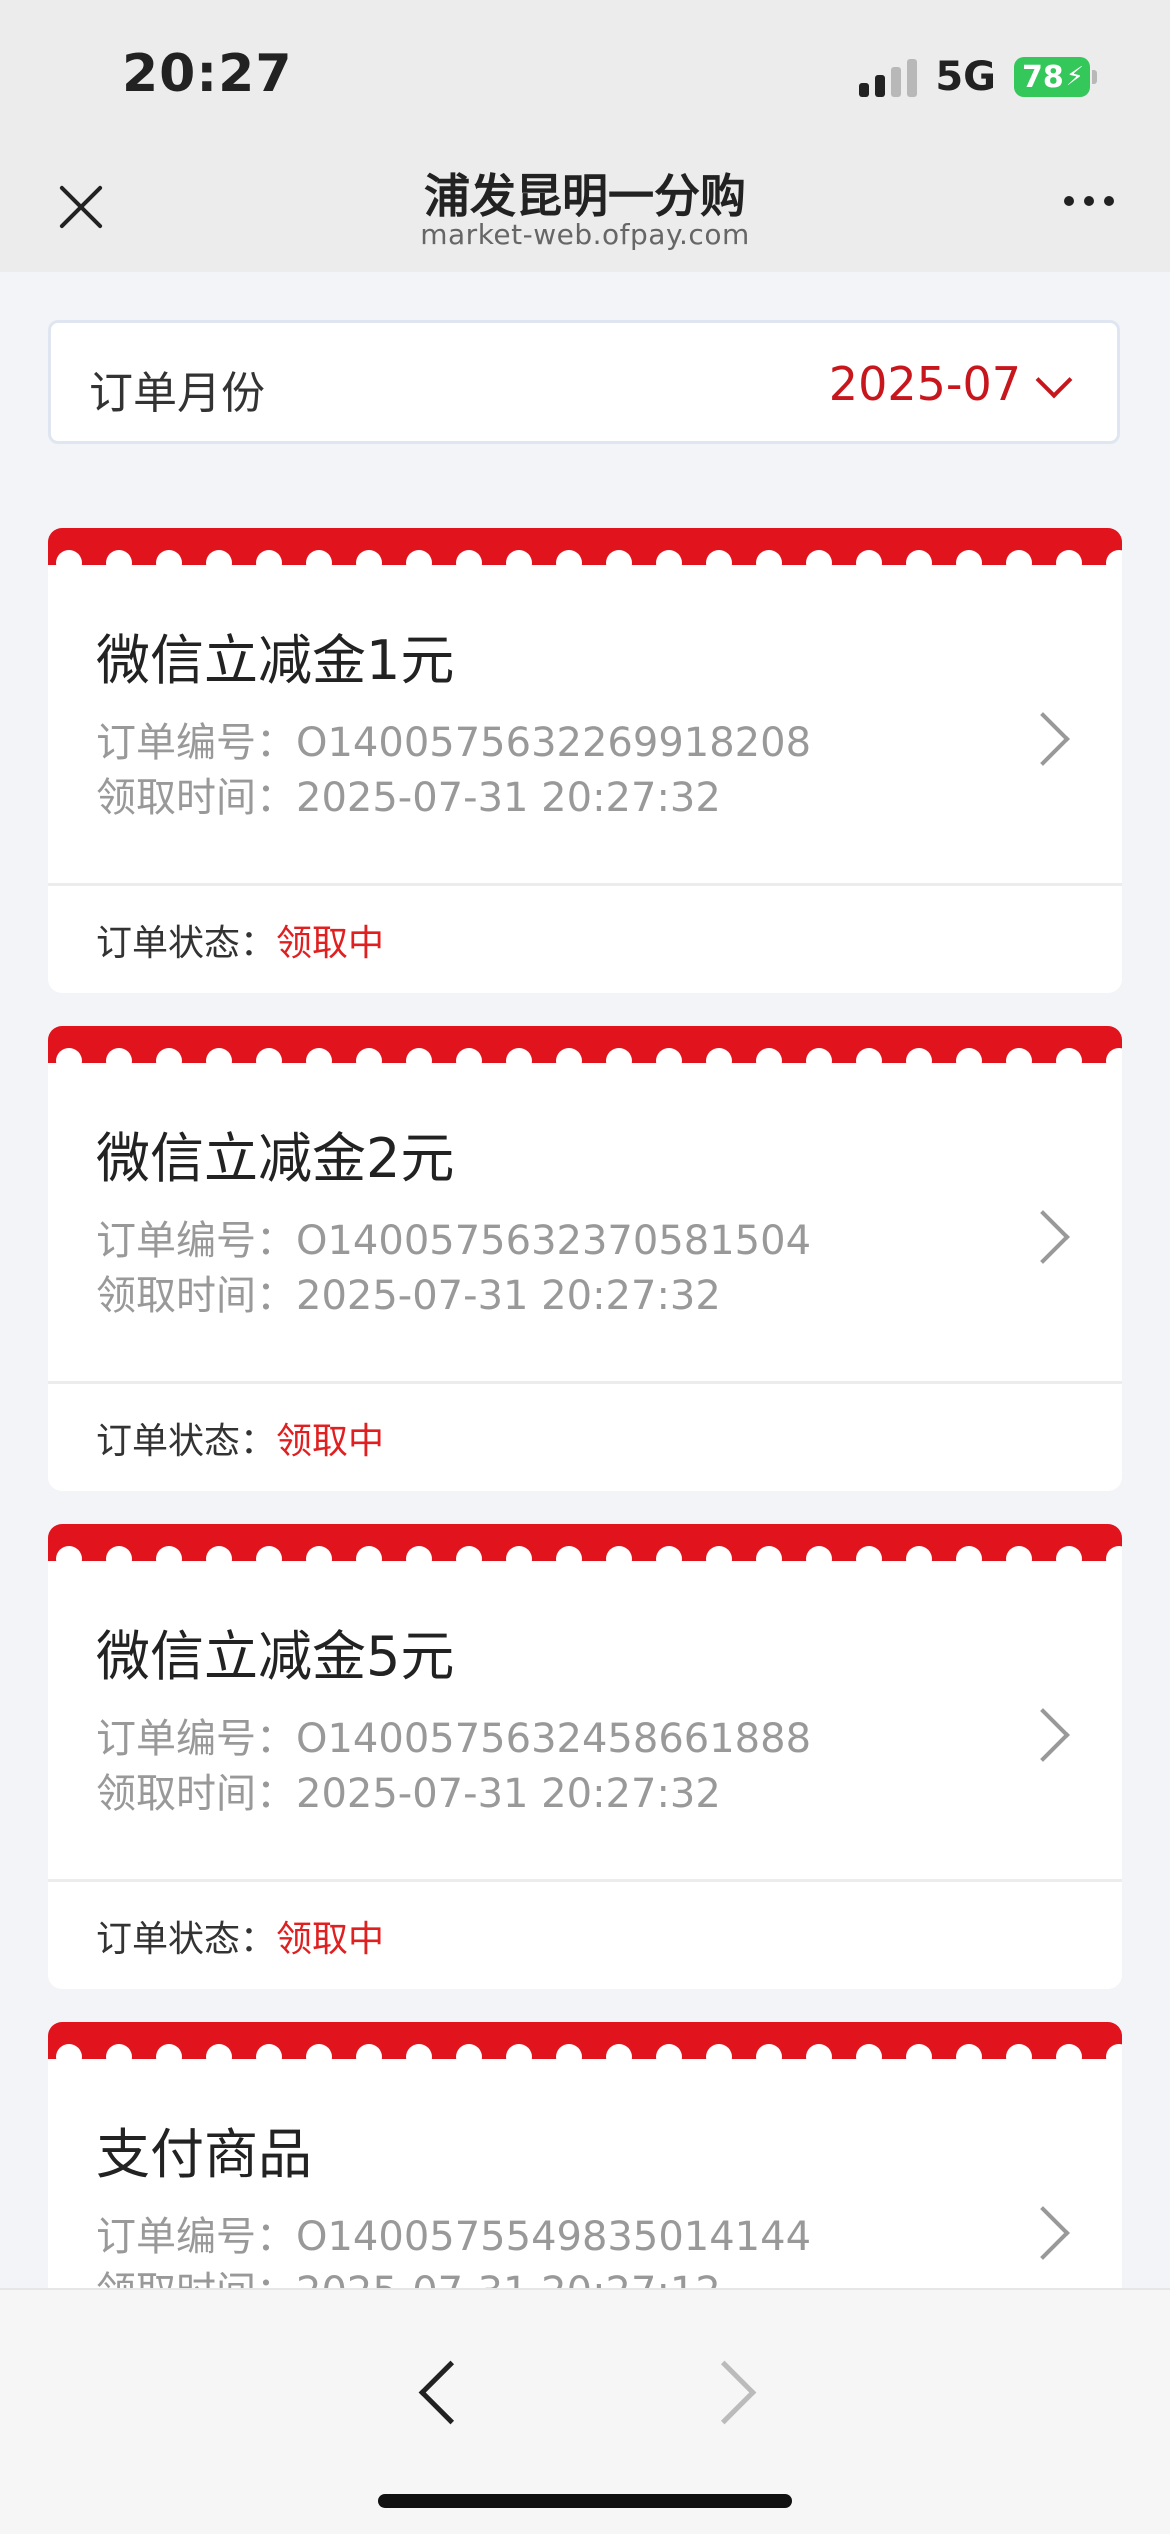  What do you see at coordinates (450, 2392) in the screenshot?
I see `back-arrow-icon` at bounding box center [450, 2392].